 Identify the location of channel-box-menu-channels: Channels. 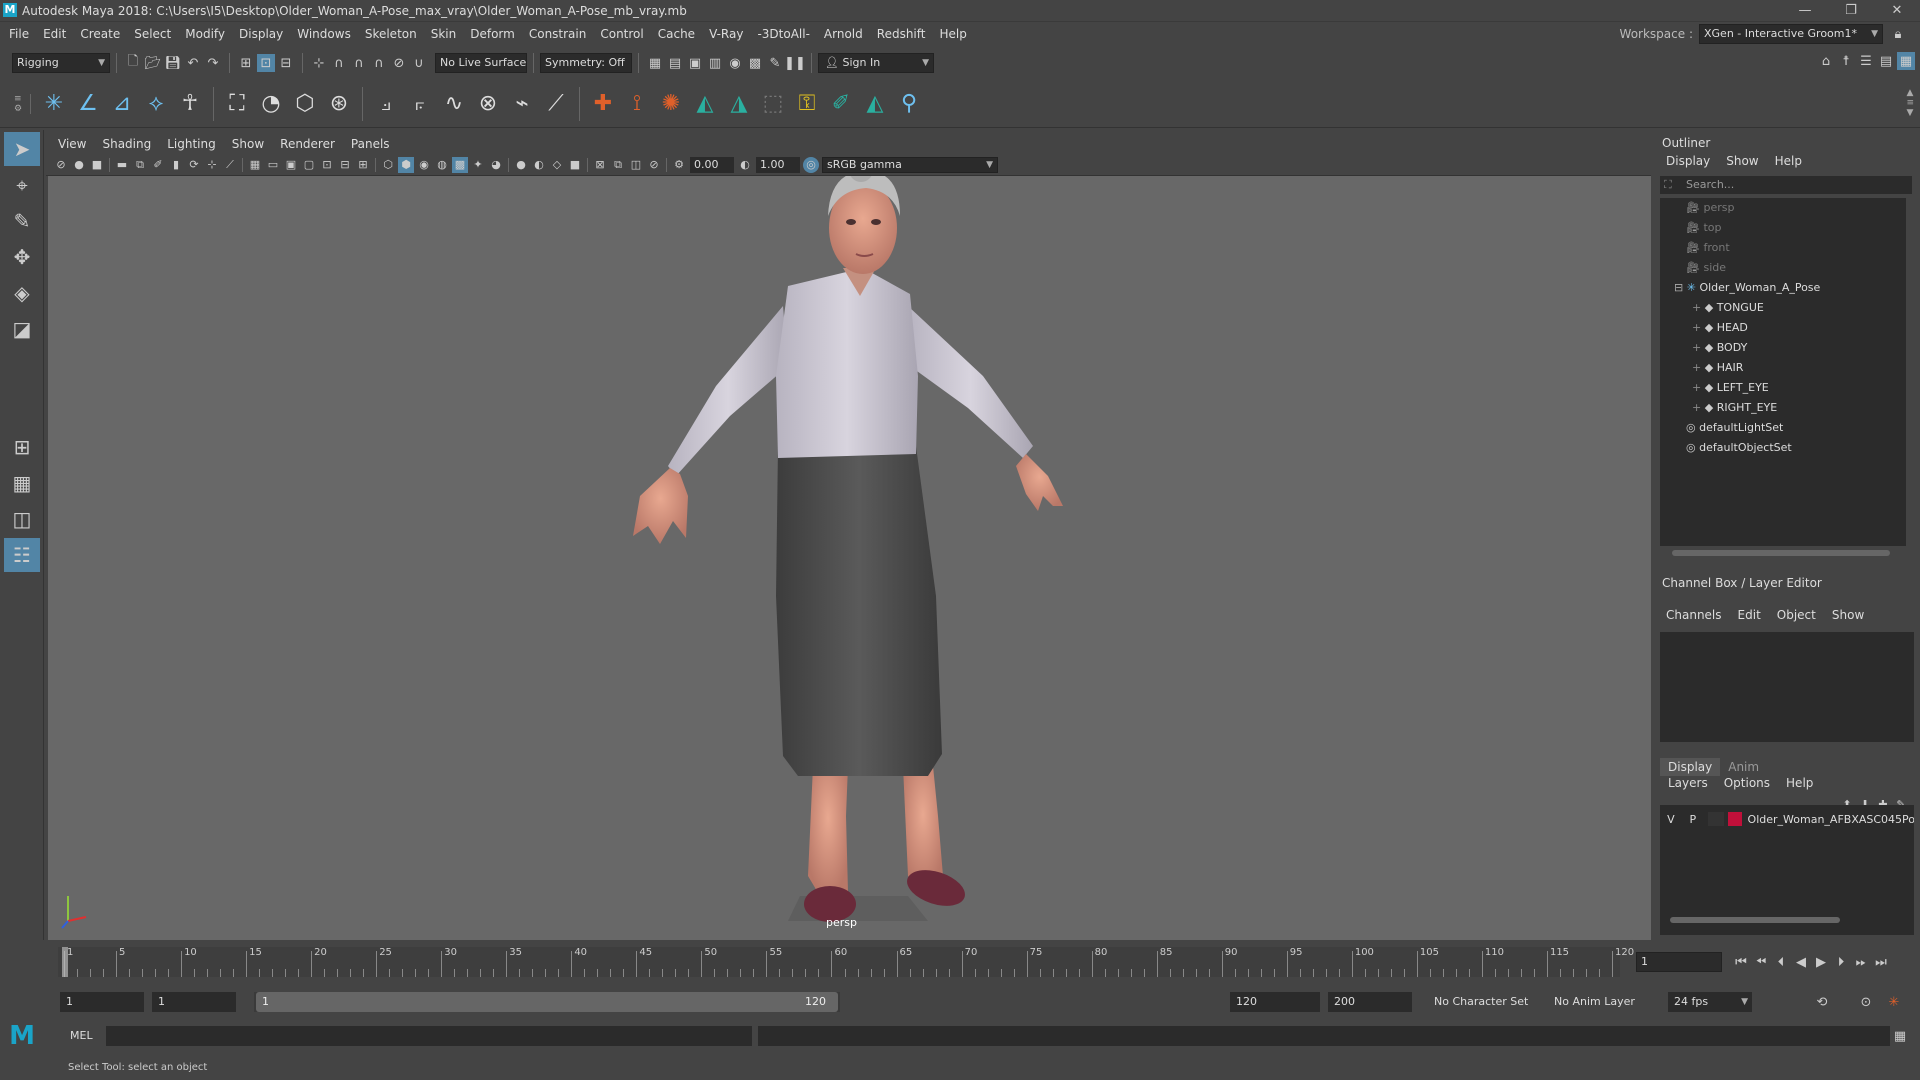
(1694, 615).